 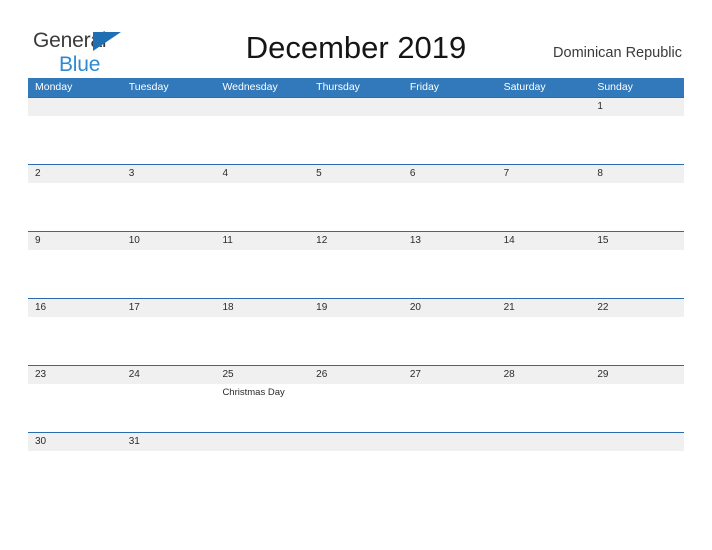 I want to click on day-events-band: Christmas Day, so click(x=356, y=407).